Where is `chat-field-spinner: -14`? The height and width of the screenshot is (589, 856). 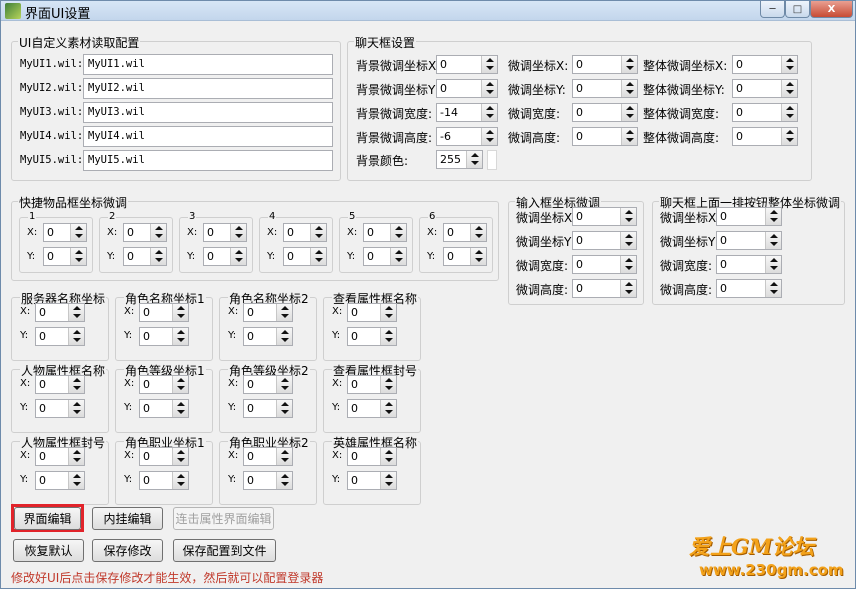 chat-field-spinner: -14 is located at coordinates (467, 112).